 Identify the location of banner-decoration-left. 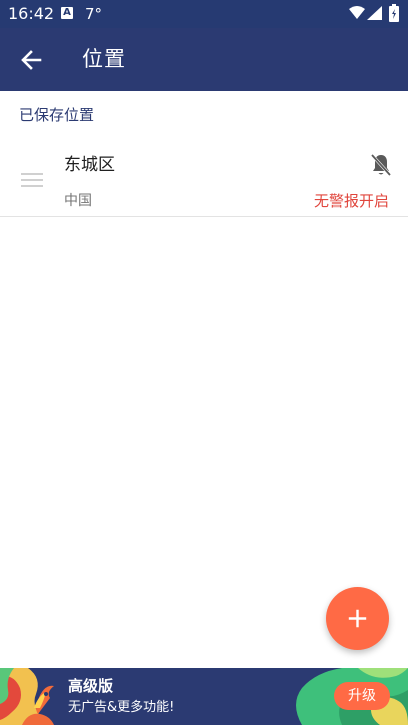
(27, 696).